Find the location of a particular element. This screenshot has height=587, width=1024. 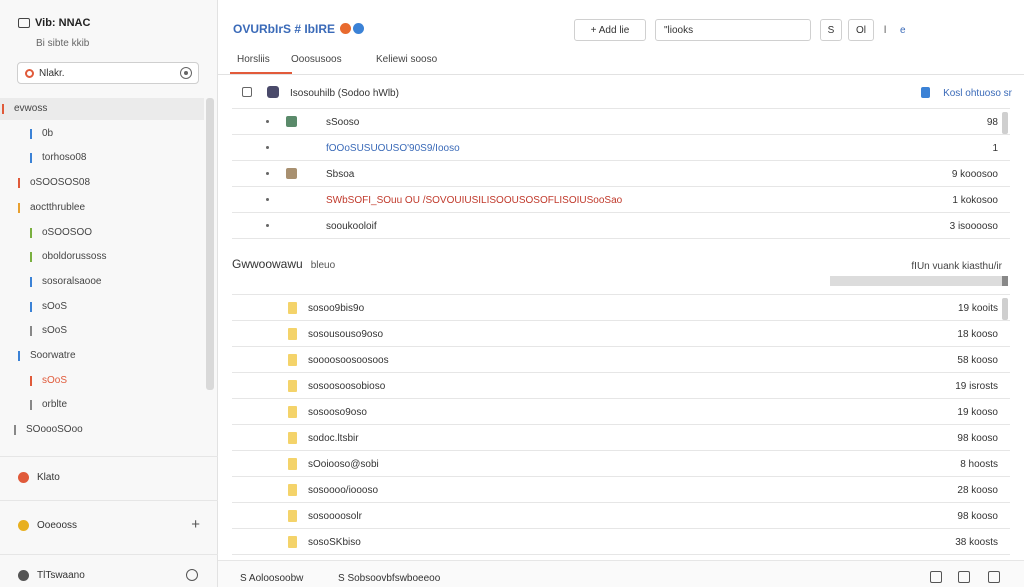

footer-left: S Aoloosoobw is located at coordinates (271, 578).